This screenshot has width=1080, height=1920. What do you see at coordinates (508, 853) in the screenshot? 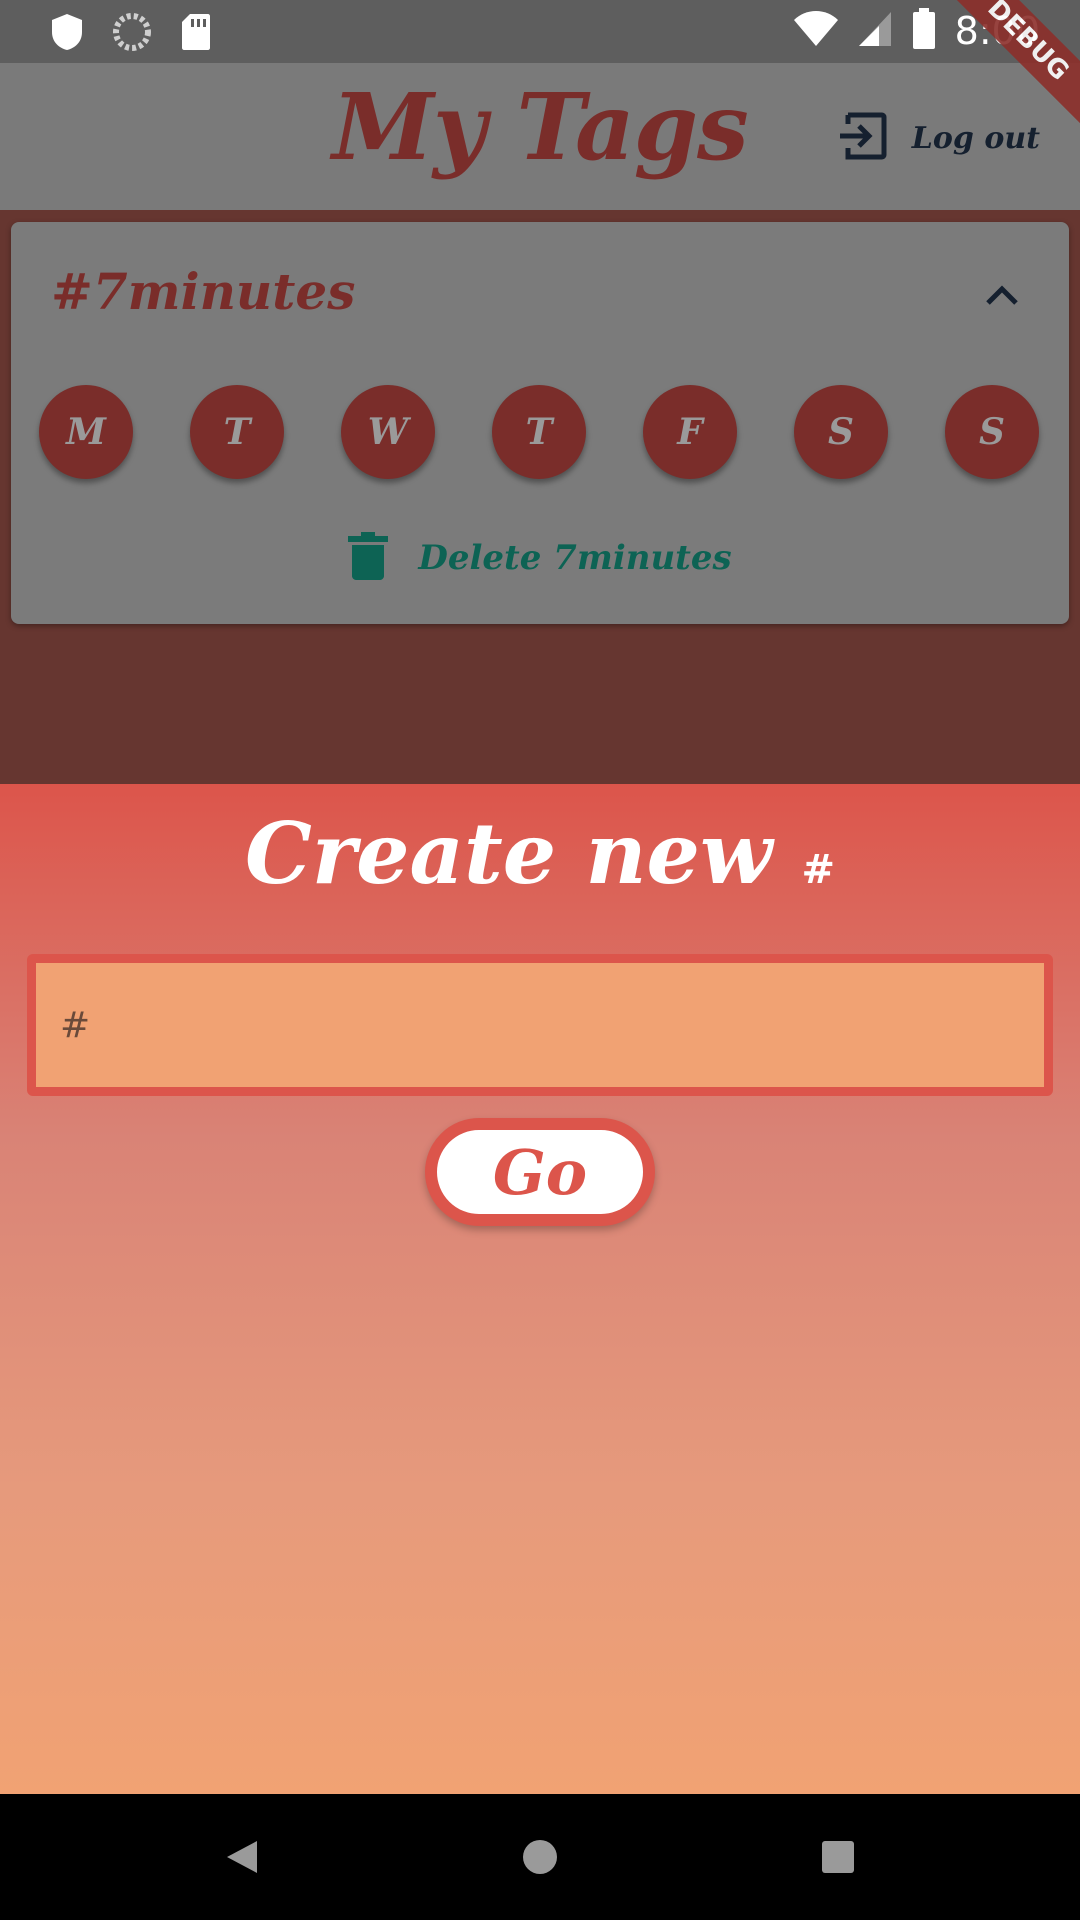
I see `sheet-title-text: Create new` at bounding box center [508, 853].